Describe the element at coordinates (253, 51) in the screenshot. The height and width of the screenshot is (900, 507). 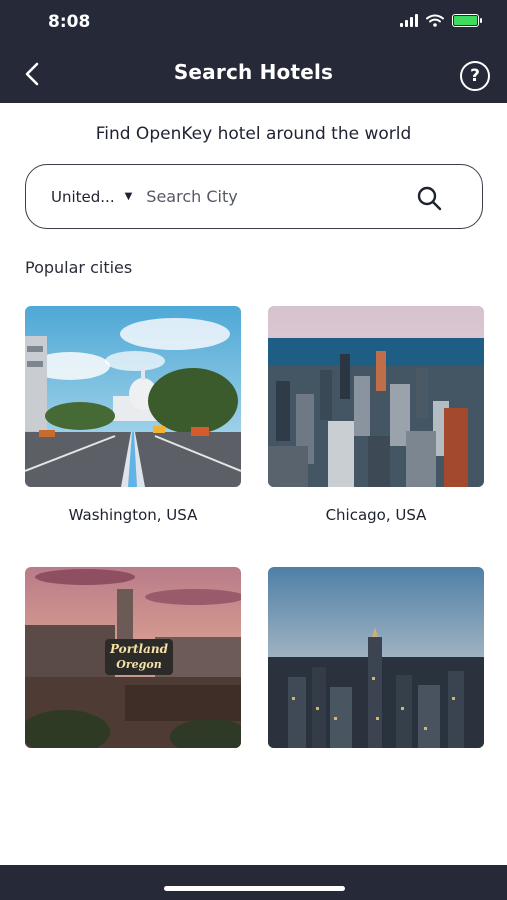
I see `top-app-bar: 8:08 Search Hotels ?` at that location.